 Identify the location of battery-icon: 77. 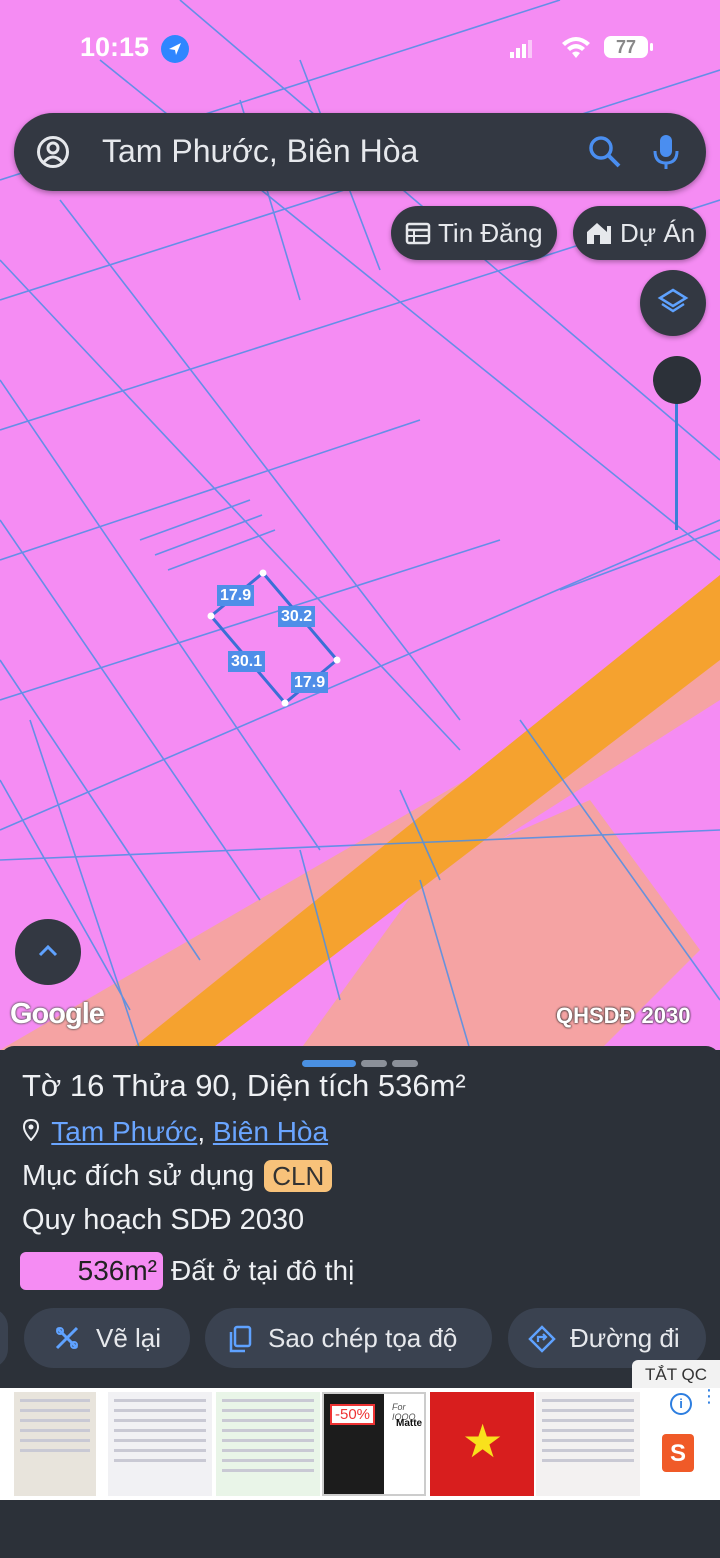
(628, 47).